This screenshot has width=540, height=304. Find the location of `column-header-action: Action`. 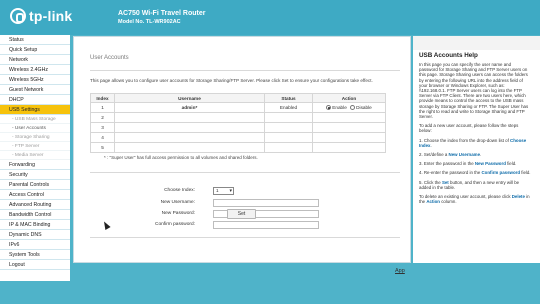

column-header-action: Action is located at coordinates (349, 98).